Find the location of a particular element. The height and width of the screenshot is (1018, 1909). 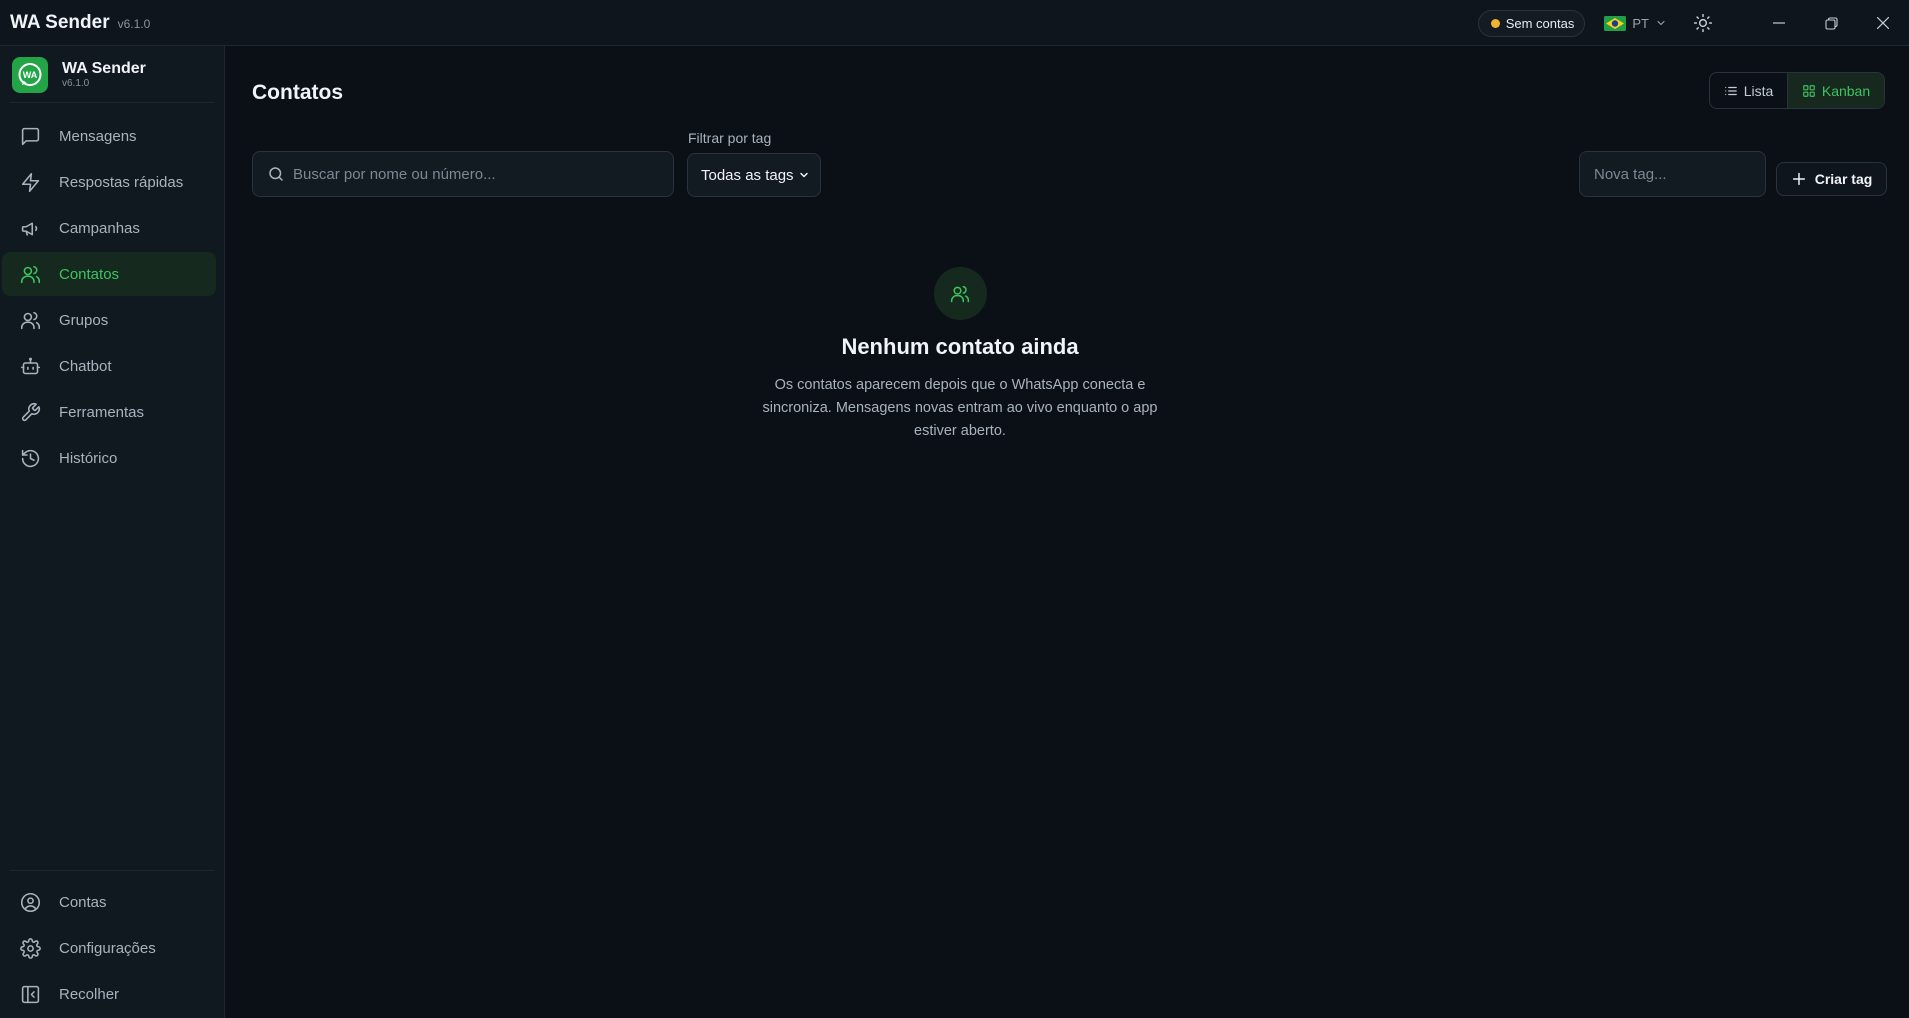

whatsapp-logo-icon: WA is located at coordinates (30, 75).